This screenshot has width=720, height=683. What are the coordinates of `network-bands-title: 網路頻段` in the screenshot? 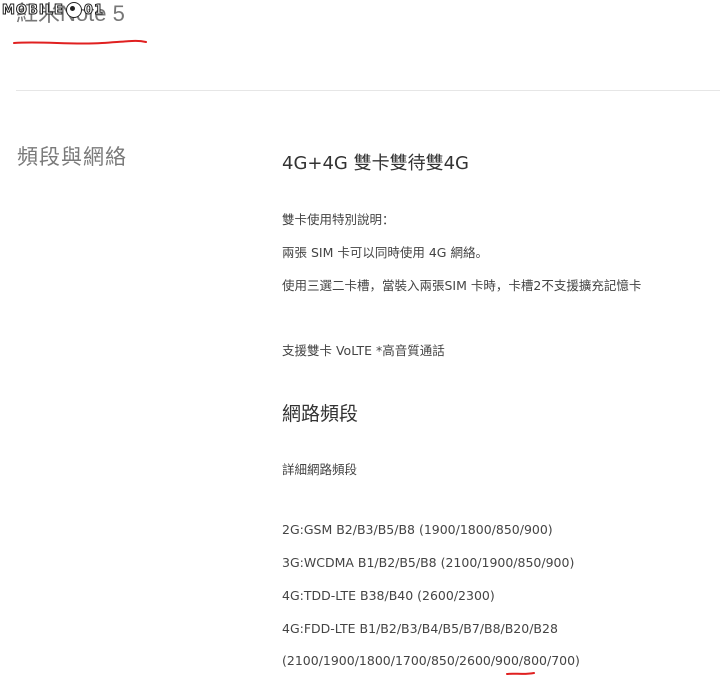 It's located at (320, 414).